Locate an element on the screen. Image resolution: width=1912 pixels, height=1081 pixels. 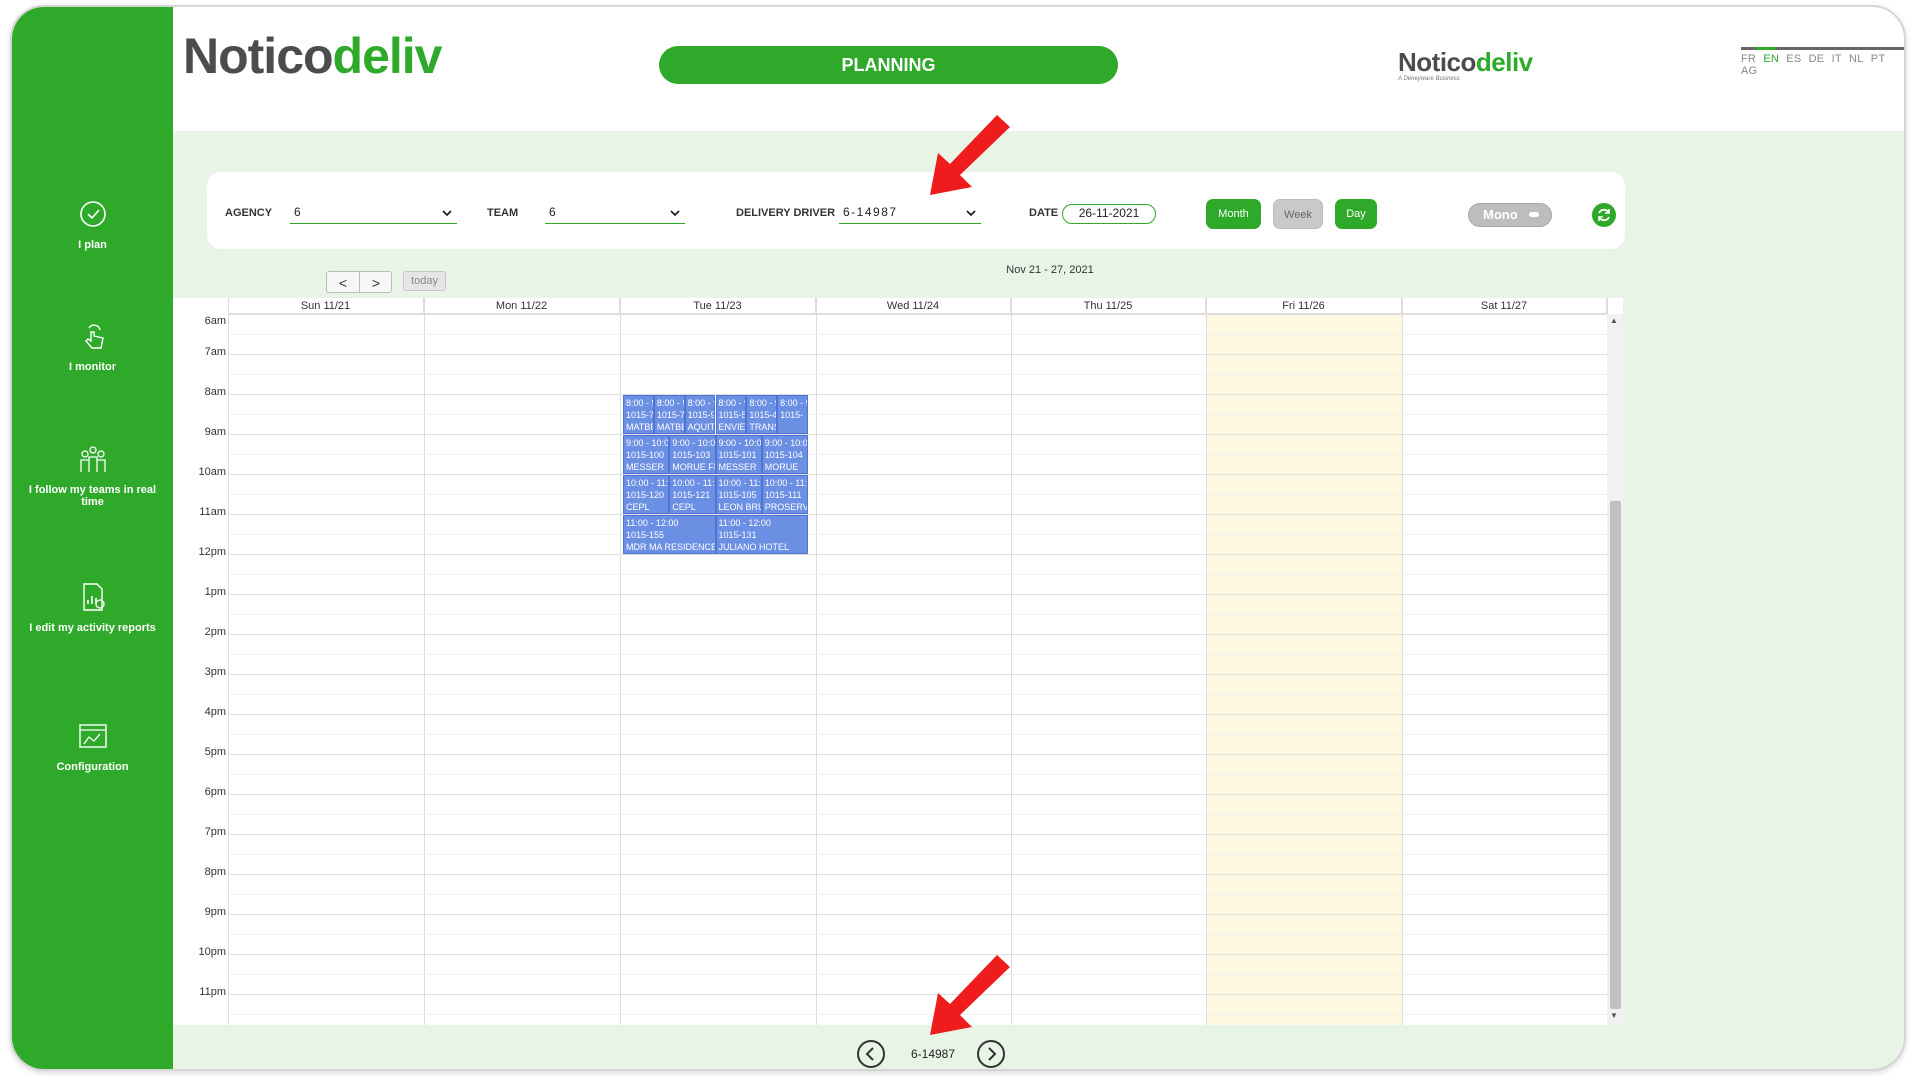
calendar-event: 11:00 - 12:00 1015-131 JULIANO HOTEL is located at coordinates (761, 534).